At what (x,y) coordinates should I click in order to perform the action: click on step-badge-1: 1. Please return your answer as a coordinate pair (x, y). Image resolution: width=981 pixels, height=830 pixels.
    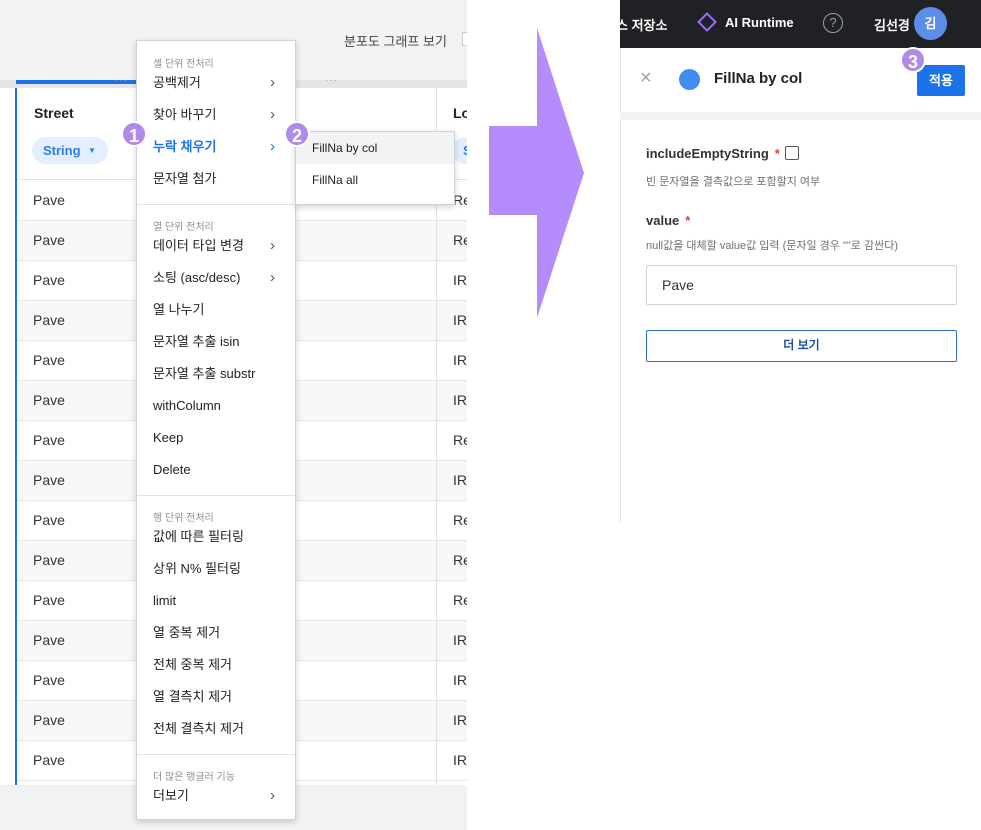
    Looking at the image, I should click on (134, 134).